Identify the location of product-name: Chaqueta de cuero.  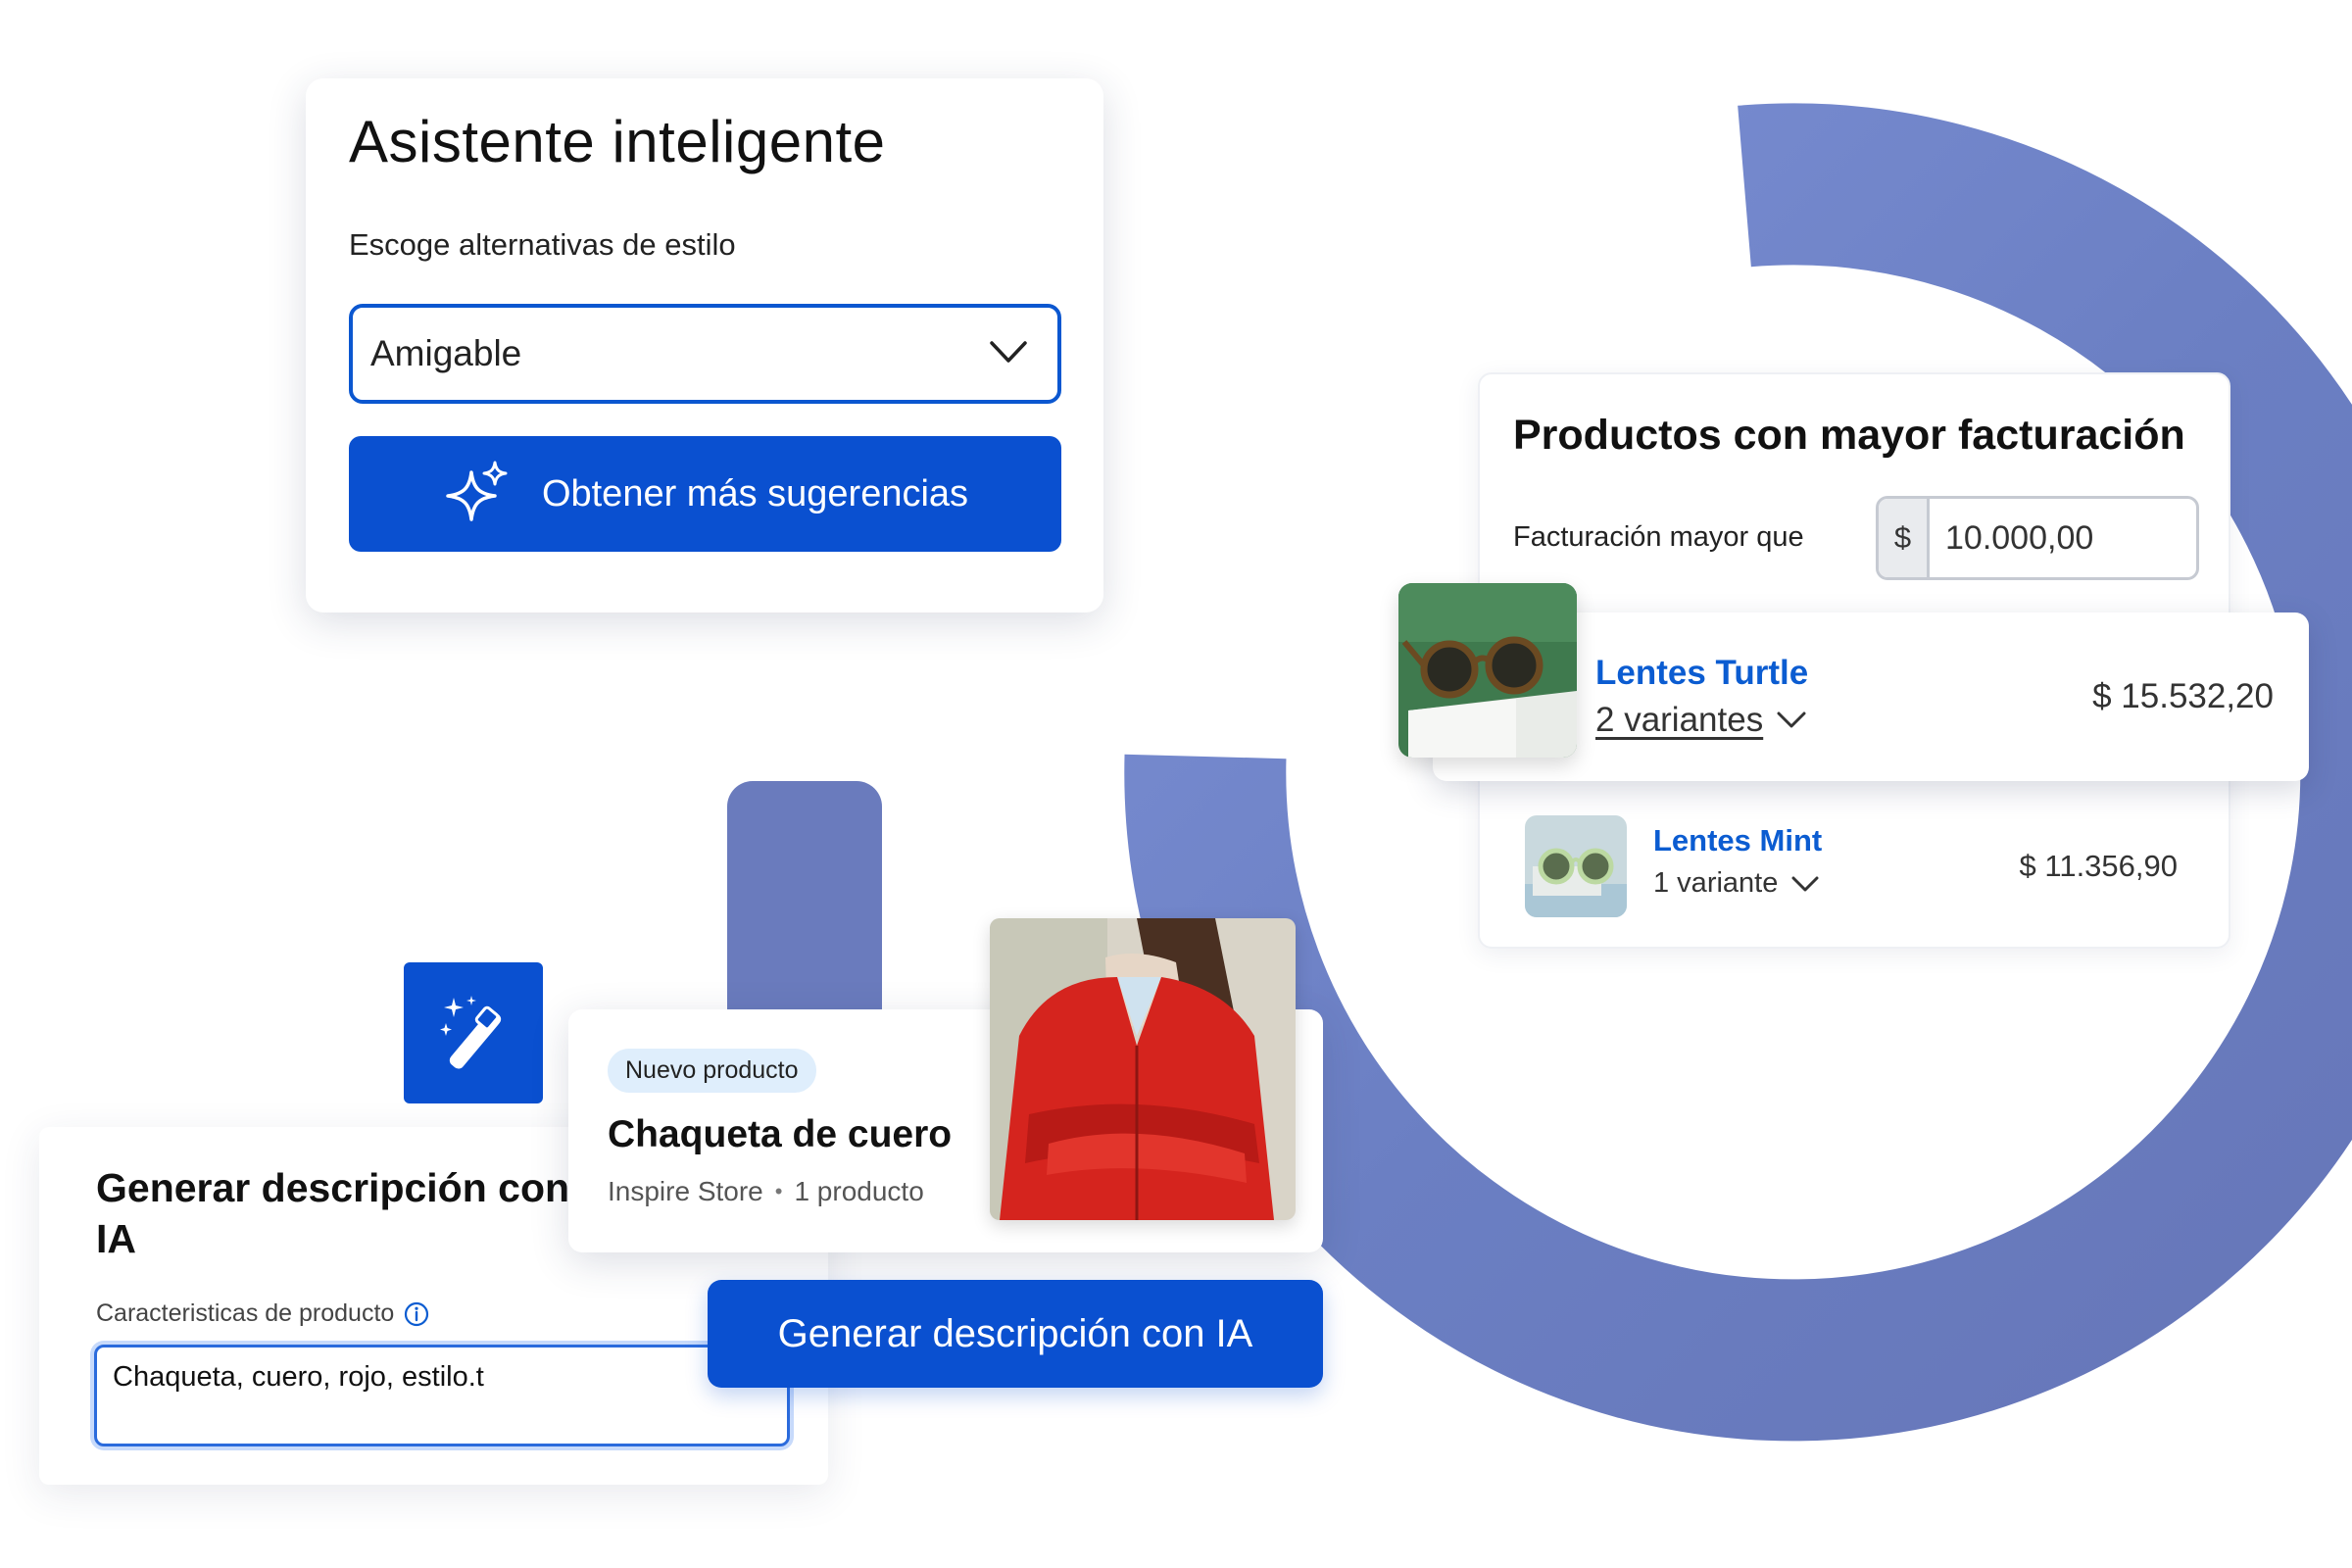
(780, 1134).